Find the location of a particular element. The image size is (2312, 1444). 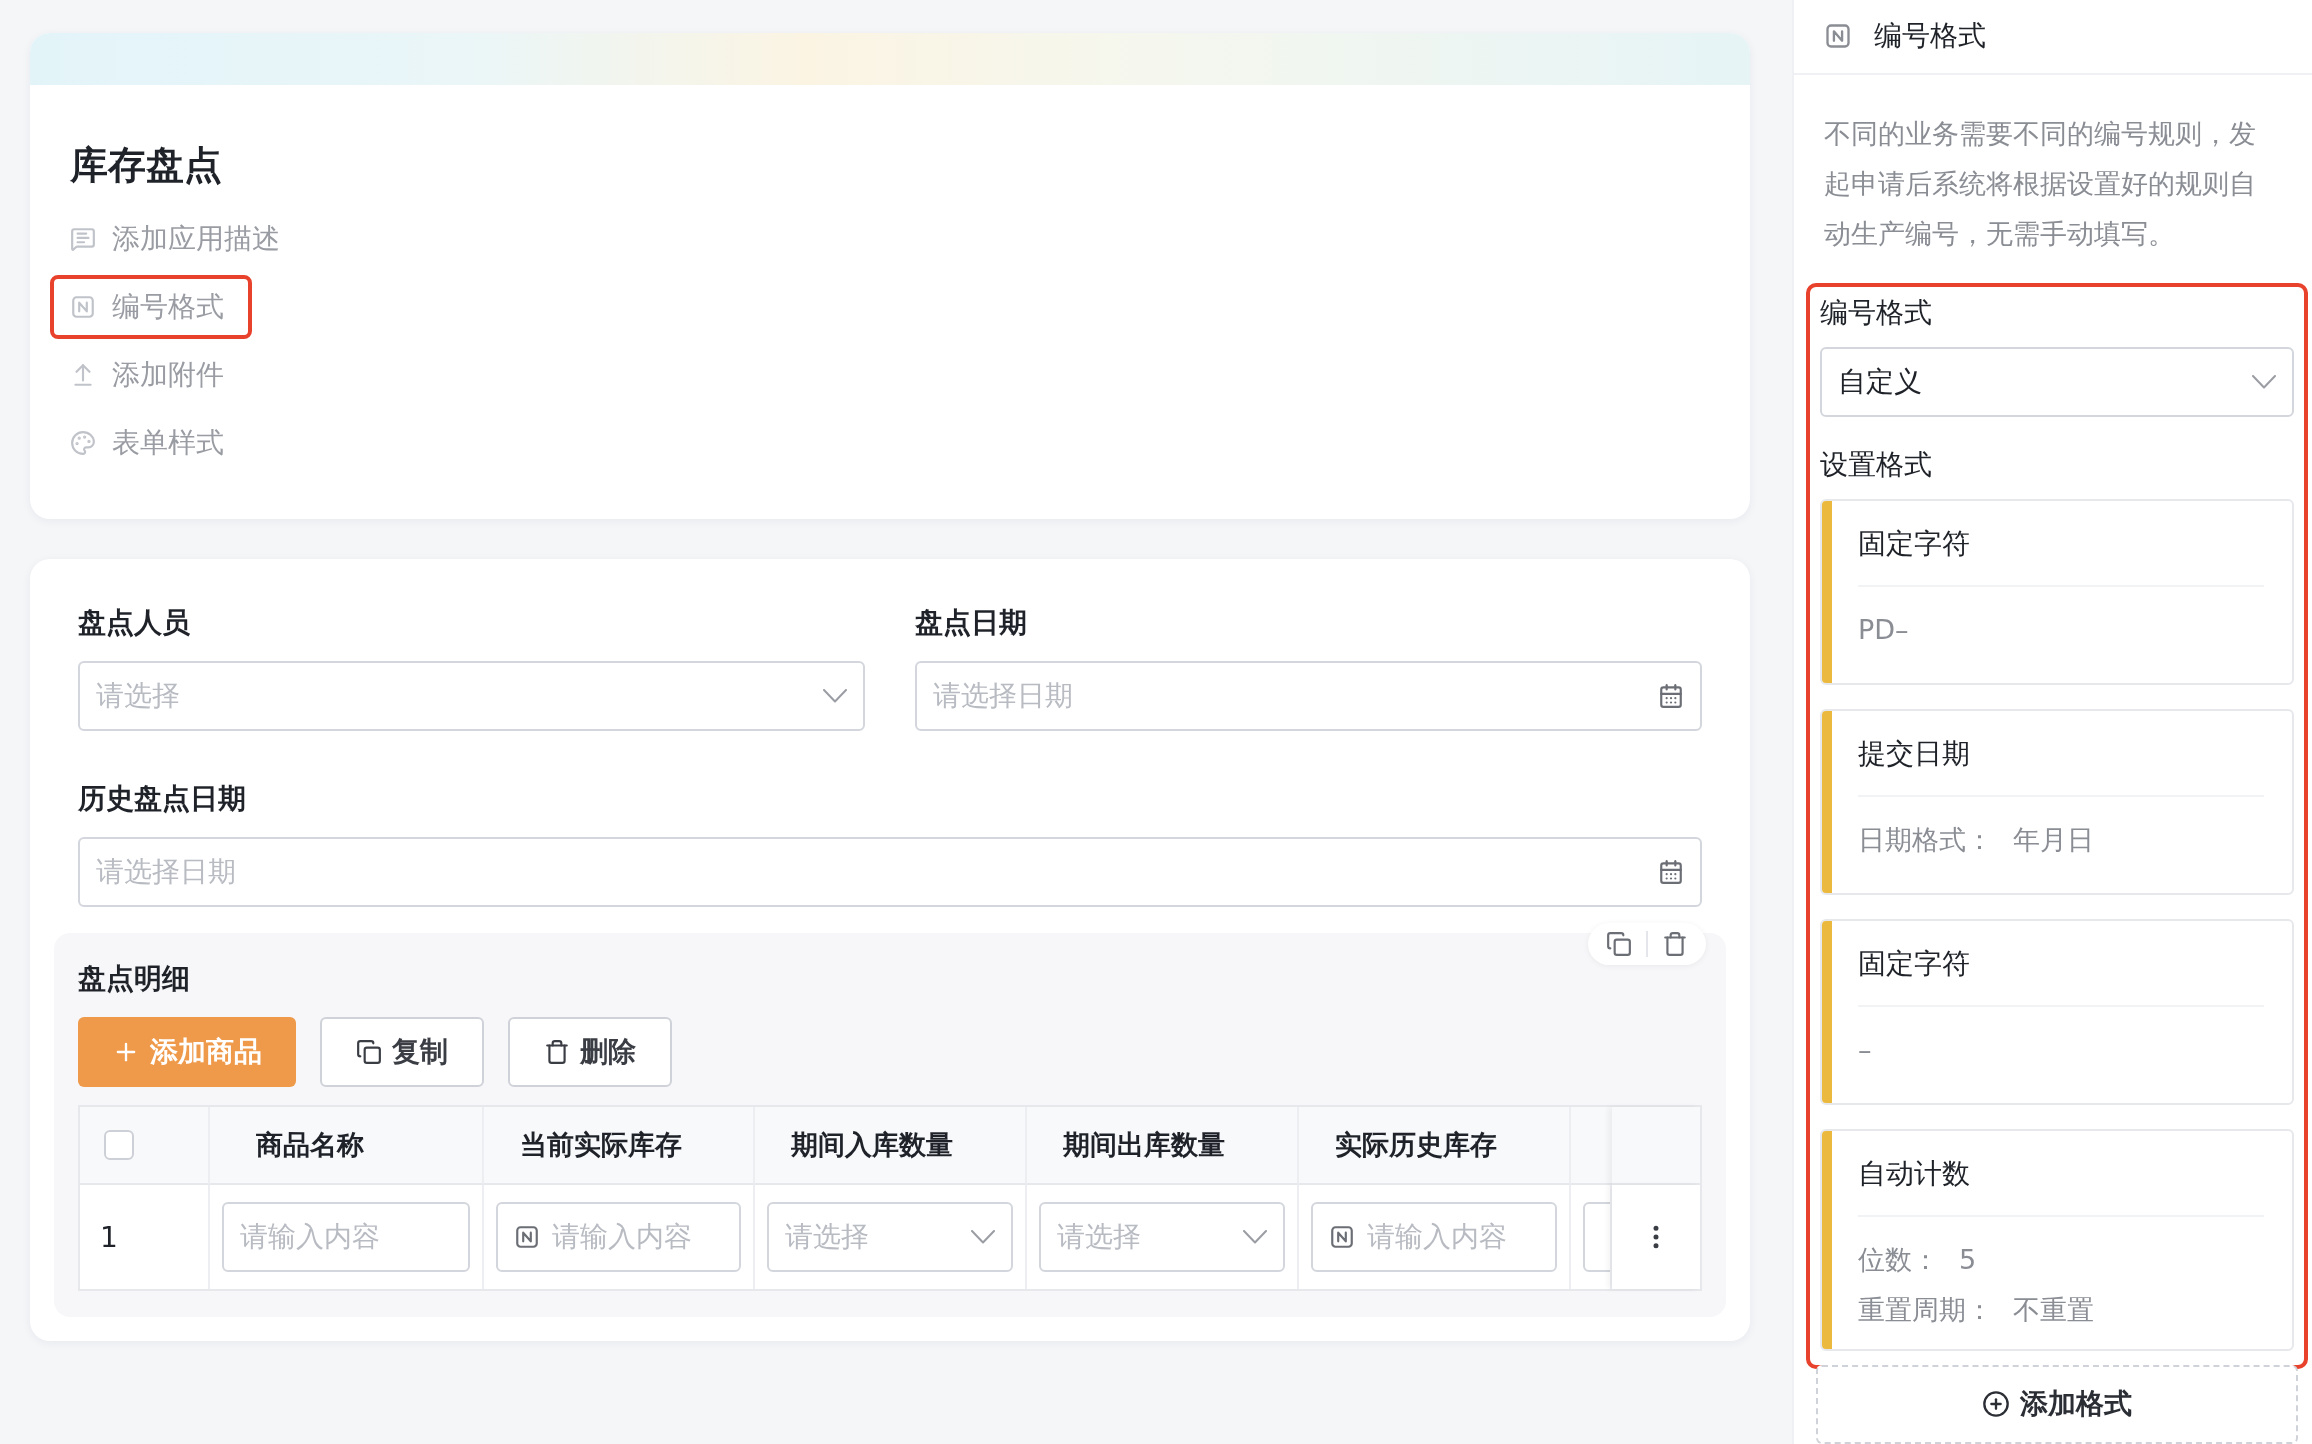

segment-title: 提交日期 is located at coordinates (2061, 753).